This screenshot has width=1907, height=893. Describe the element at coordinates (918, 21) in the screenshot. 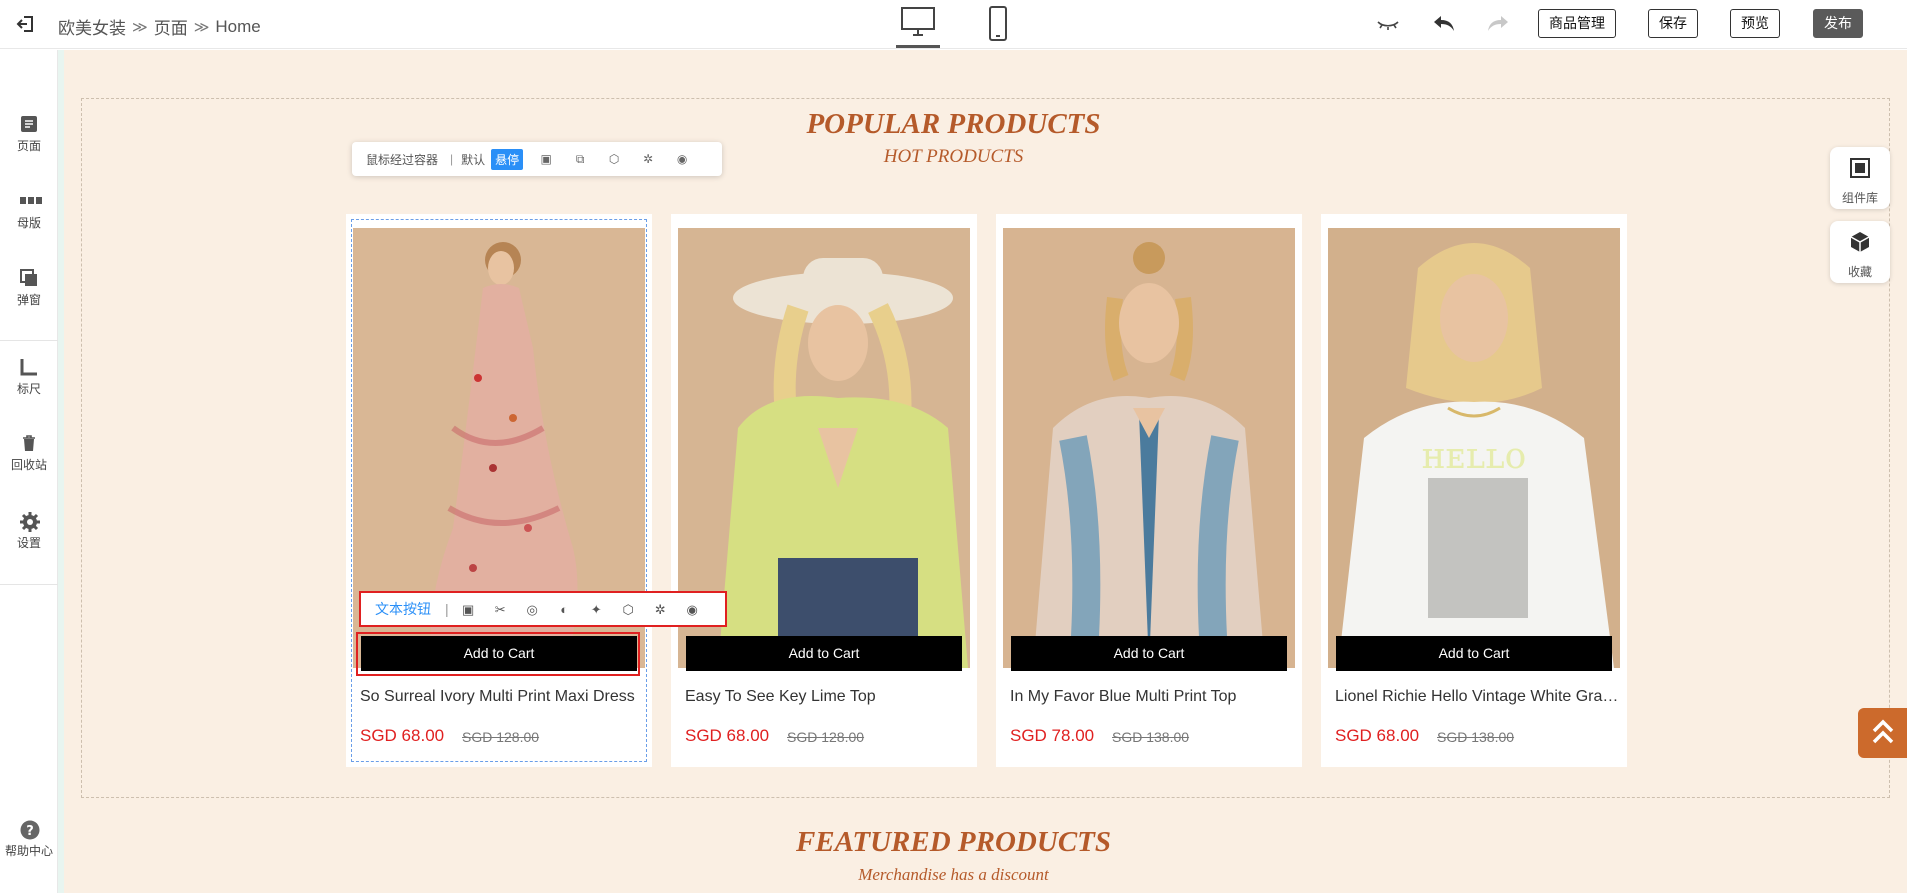

I see `desktop-icon` at that location.